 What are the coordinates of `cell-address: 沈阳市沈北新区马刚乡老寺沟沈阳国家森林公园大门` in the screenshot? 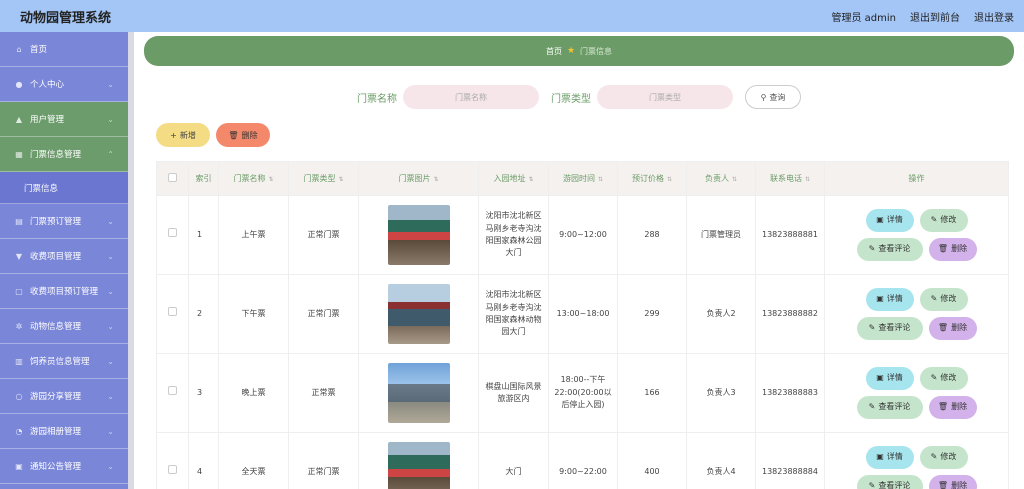 It's located at (513, 235).